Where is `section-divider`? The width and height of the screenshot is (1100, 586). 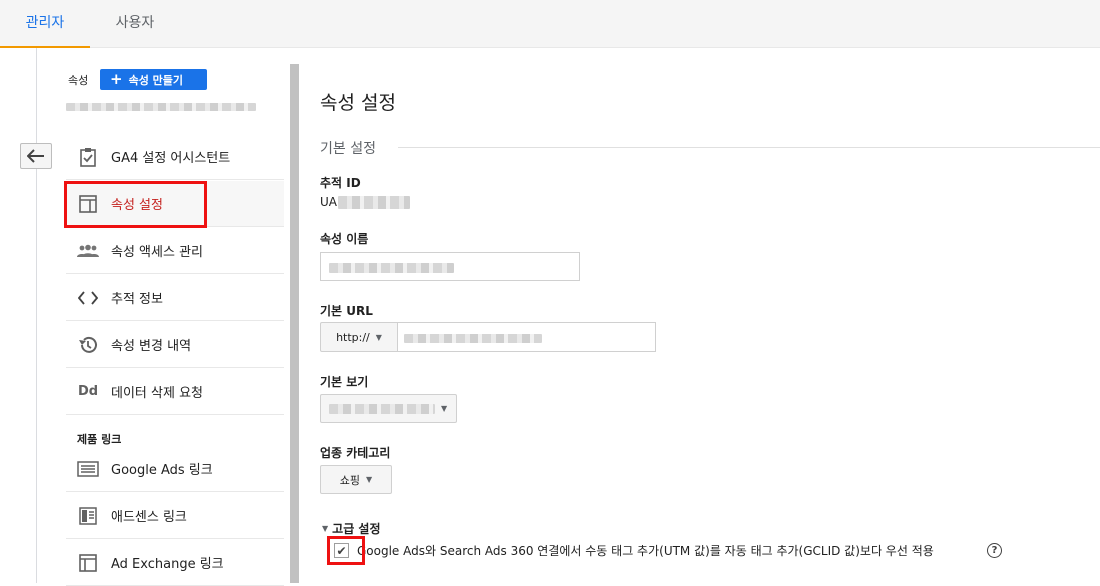 section-divider is located at coordinates (749, 147).